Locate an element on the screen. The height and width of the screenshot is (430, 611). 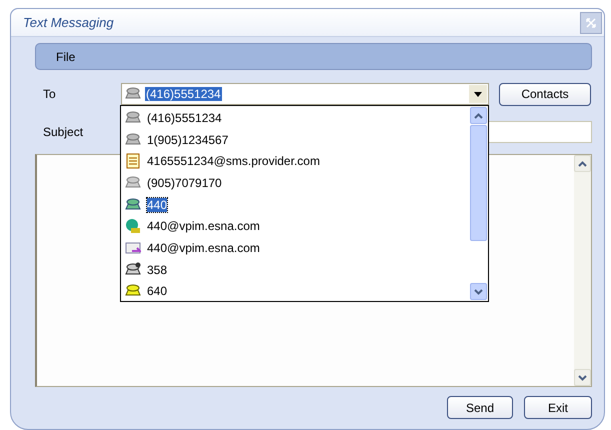
field-label: Subject is located at coordinates (63, 132).